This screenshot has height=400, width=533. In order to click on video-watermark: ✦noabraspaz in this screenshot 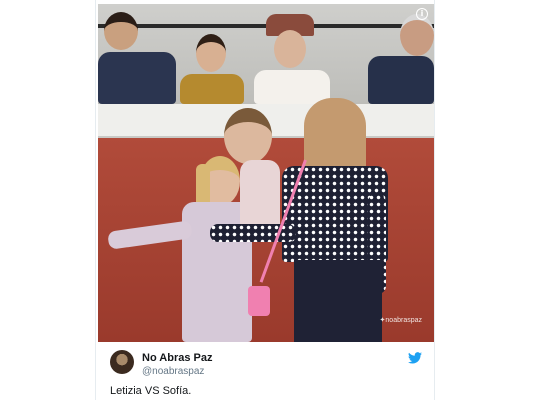, I will do `click(400, 320)`.